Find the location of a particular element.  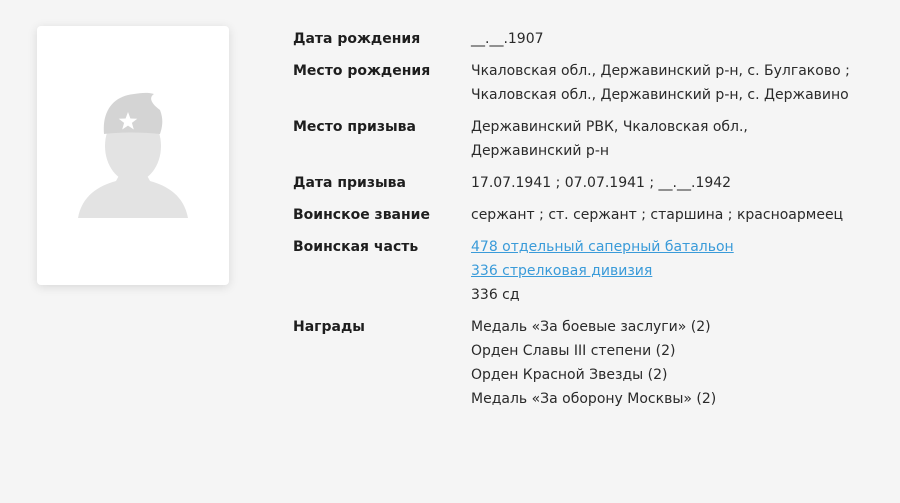

unit-link: 478 отдельный саперный батальон is located at coordinates (682, 247).